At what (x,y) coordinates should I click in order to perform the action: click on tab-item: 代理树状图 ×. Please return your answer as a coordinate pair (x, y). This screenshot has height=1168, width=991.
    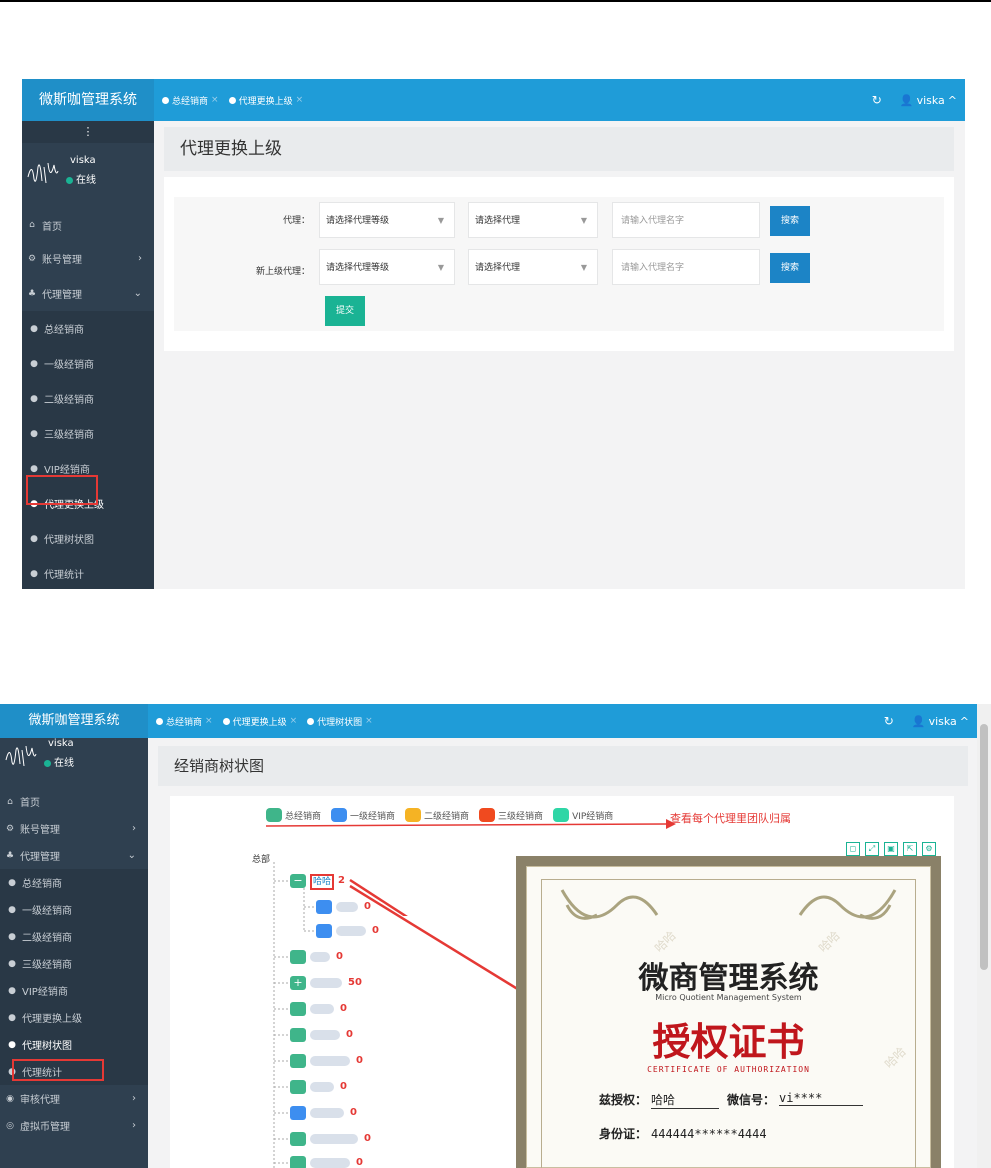
    Looking at the image, I should click on (340, 721).